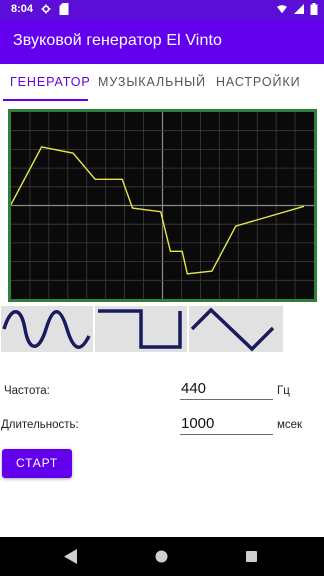 This screenshot has width=324, height=576. Describe the element at coordinates (290, 425) in the screenshot. I see `duration-unit: мсек` at that location.